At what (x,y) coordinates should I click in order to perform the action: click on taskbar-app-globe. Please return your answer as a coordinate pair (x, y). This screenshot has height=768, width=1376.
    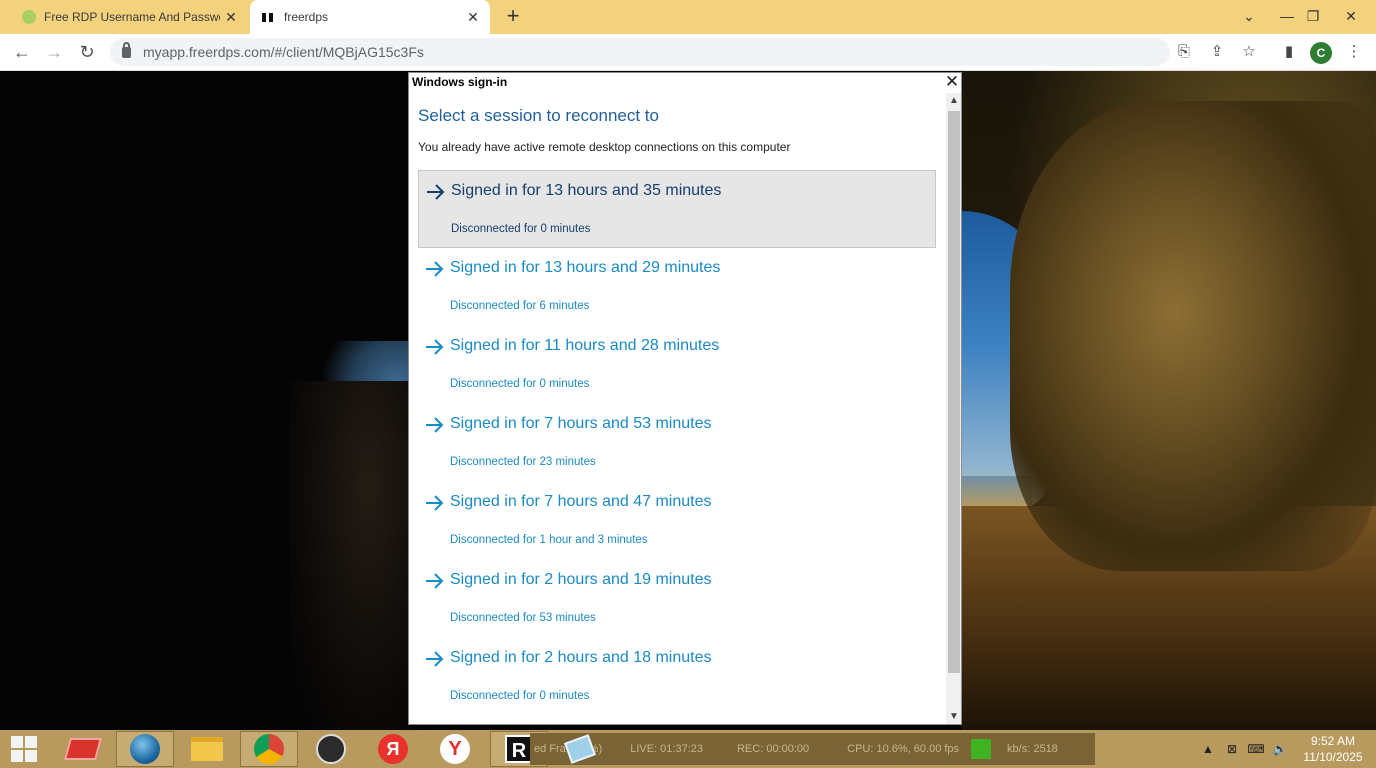
    Looking at the image, I should click on (145, 749).